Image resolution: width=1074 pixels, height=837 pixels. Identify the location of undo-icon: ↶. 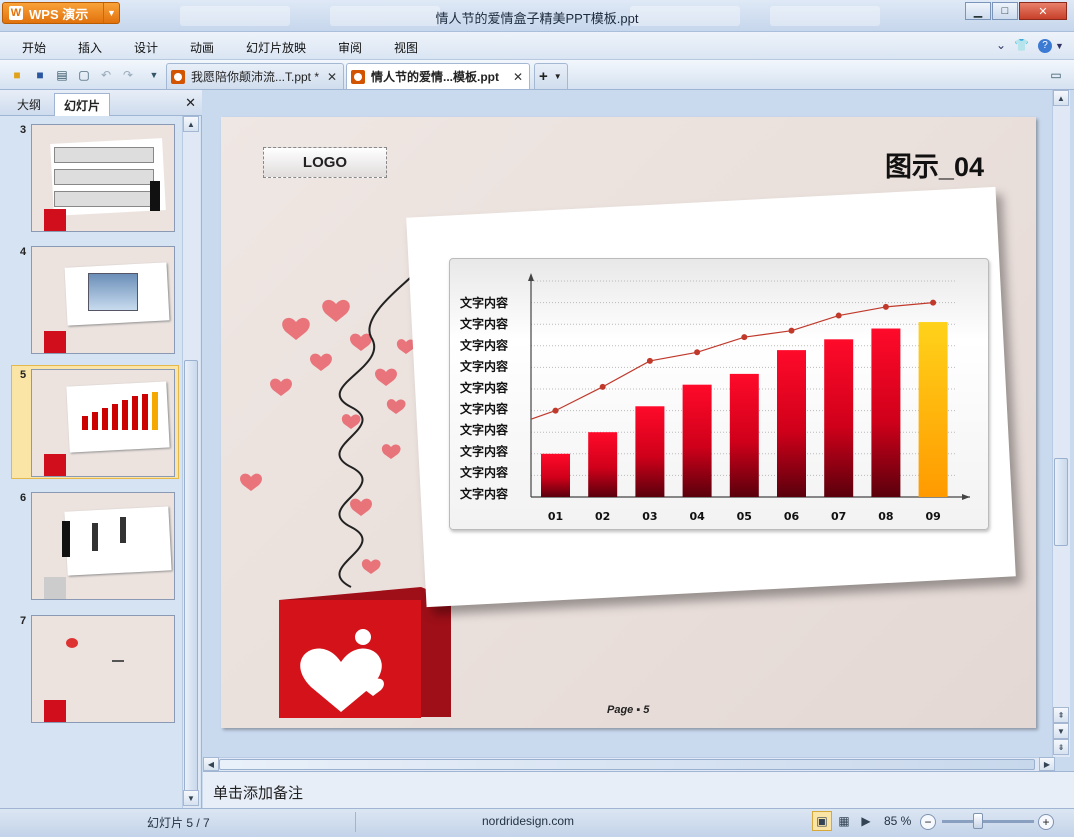
(106, 75).